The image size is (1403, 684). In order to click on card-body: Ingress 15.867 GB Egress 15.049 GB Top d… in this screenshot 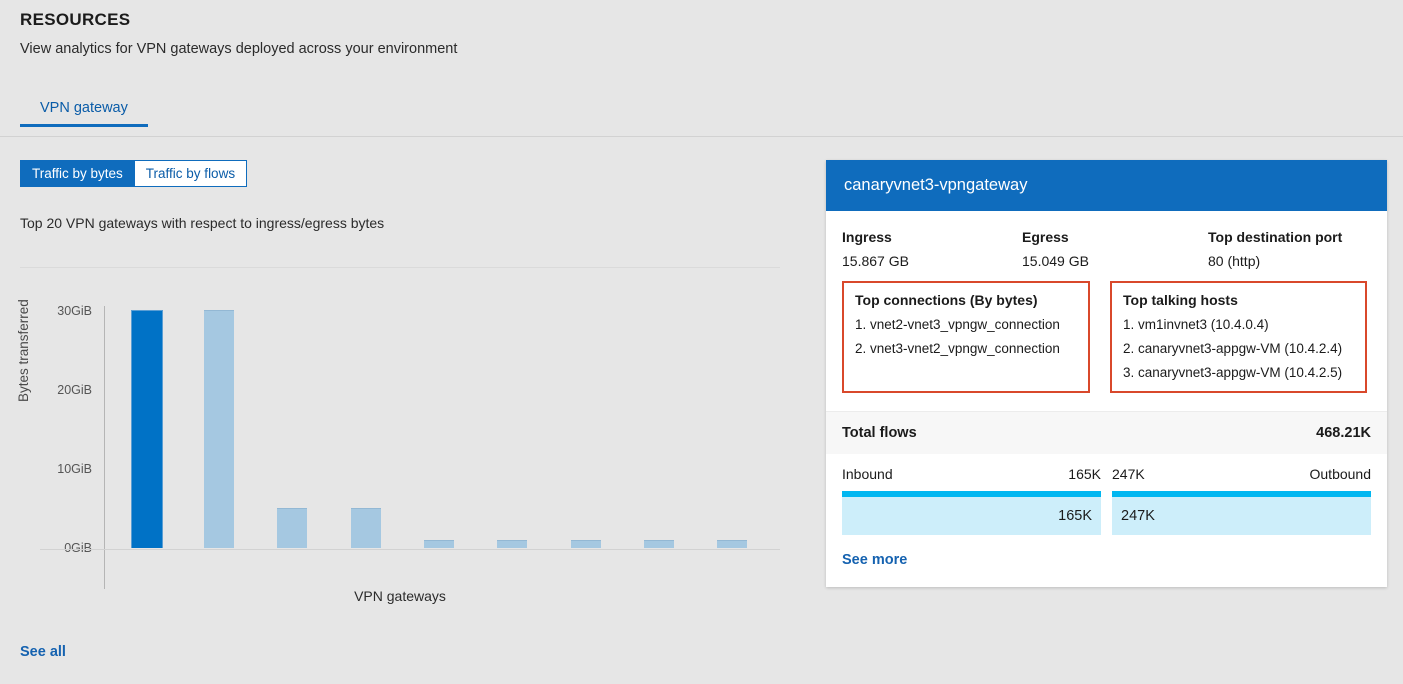, I will do `click(1106, 311)`.